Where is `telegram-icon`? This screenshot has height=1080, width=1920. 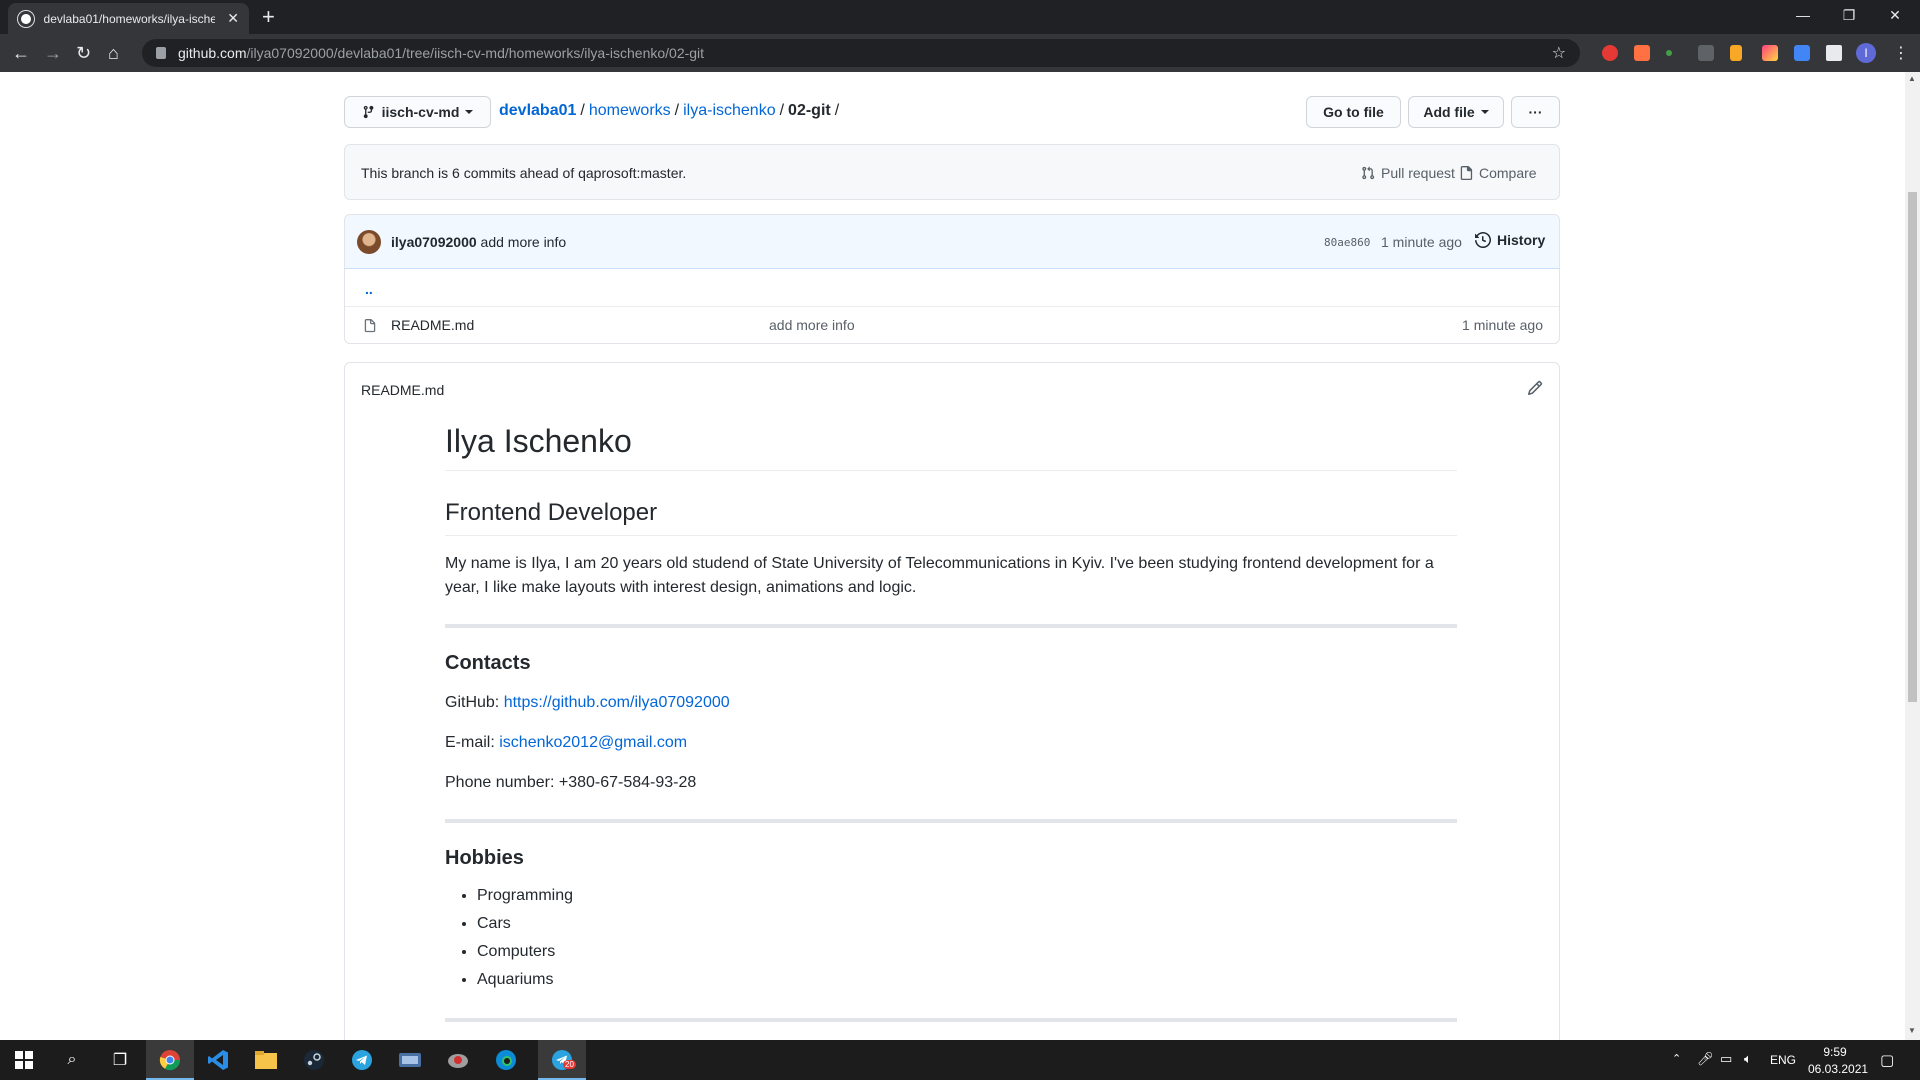 telegram-icon is located at coordinates (362, 1060).